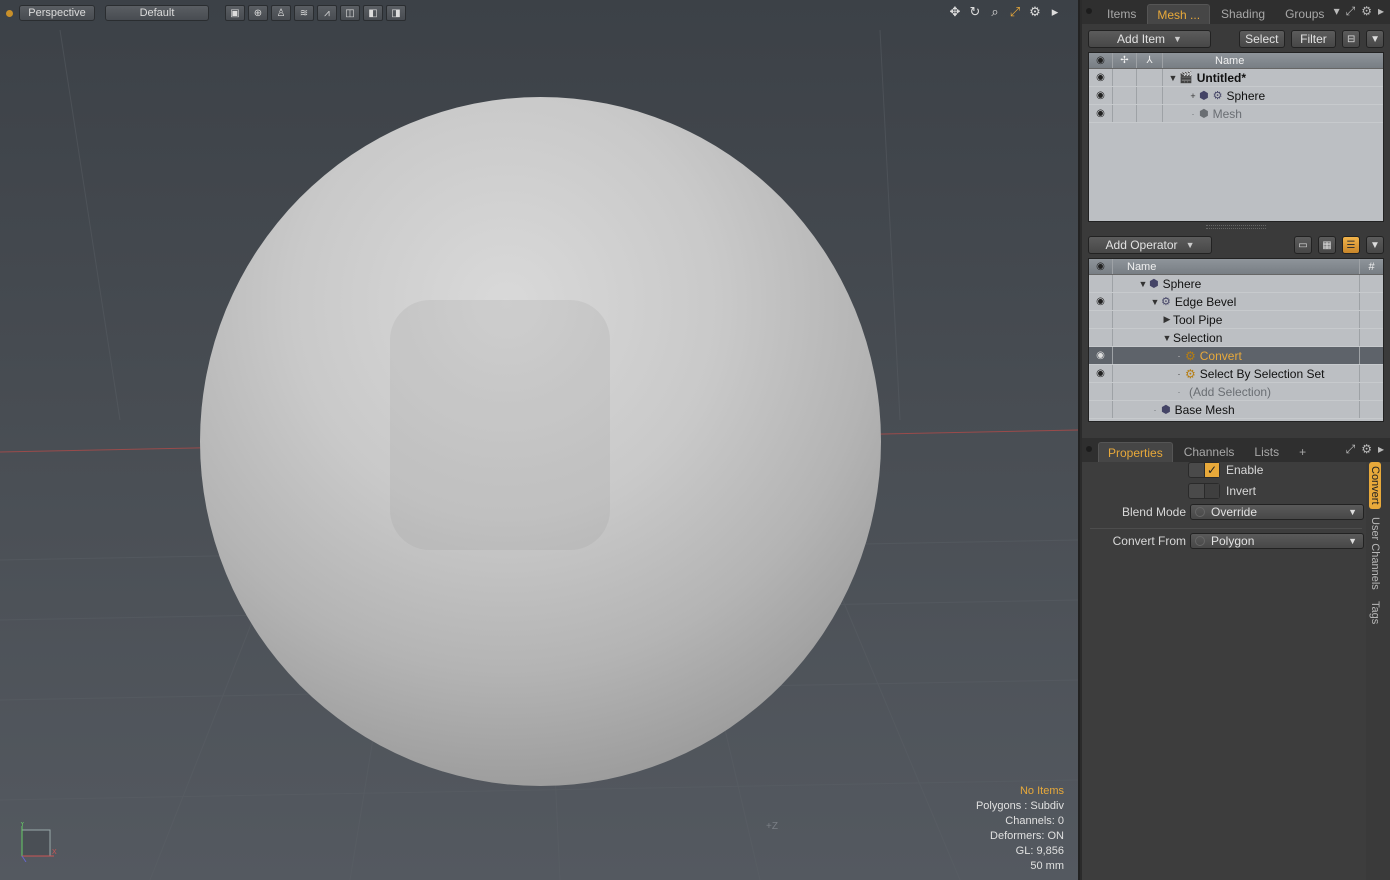 This screenshot has height=880, width=1390. What do you see at coordinates (1150, 245) in the screenshot?
I see `add-operator-button: Add Operator ▼` at bounding box center [1150, 245].